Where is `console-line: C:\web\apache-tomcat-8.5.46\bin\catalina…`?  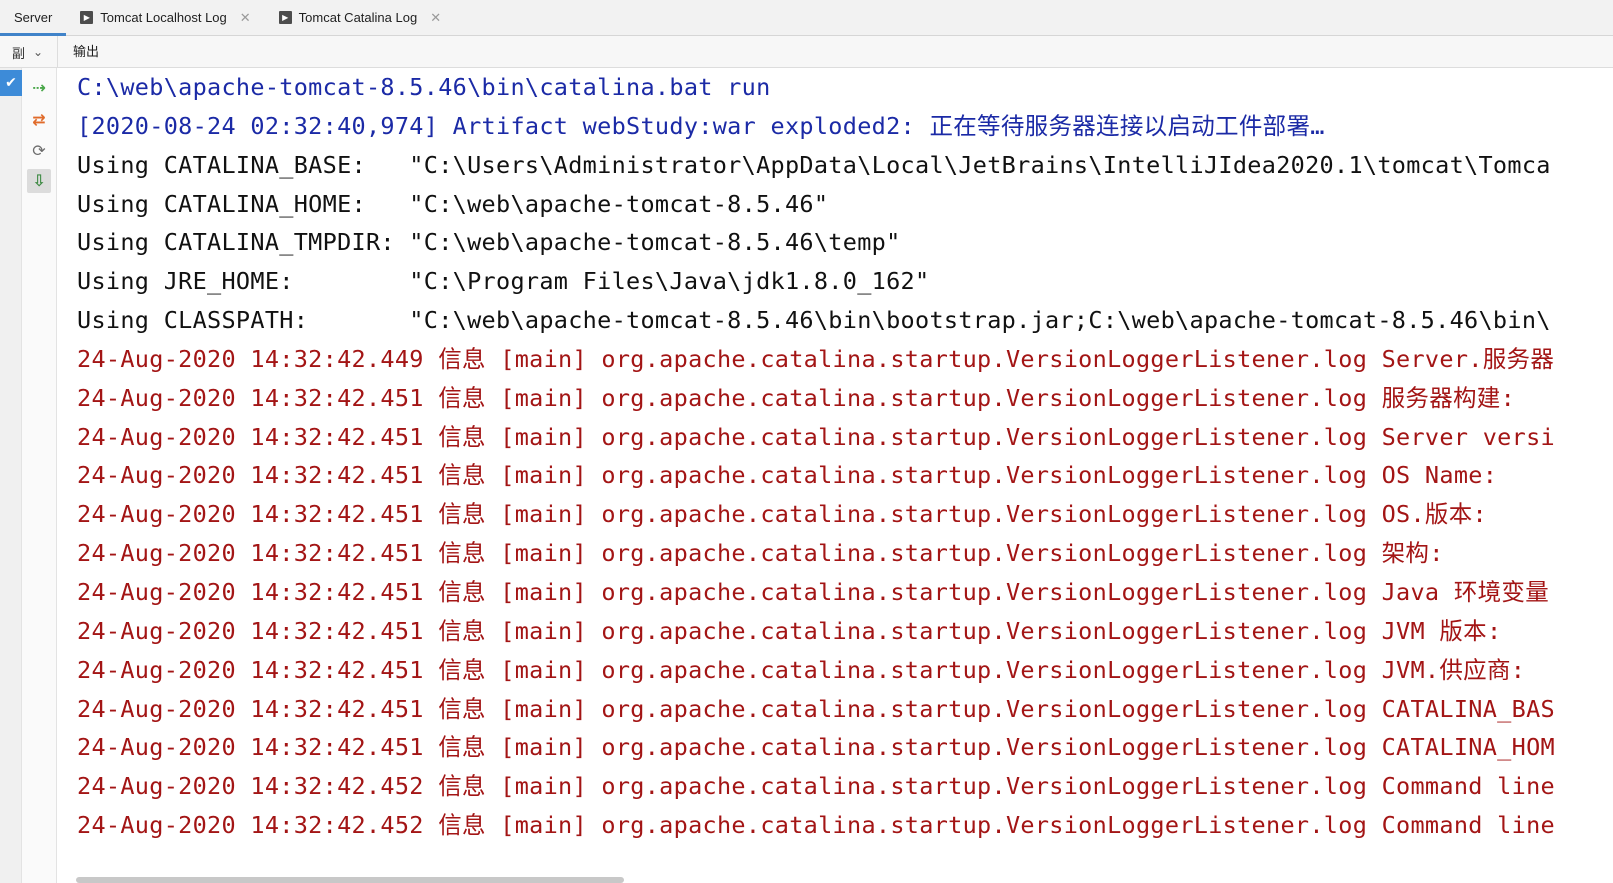
console-line: C:\web\apache-tomcat-8.5.46\bin\catalina… is located at coordinates (424, 87).